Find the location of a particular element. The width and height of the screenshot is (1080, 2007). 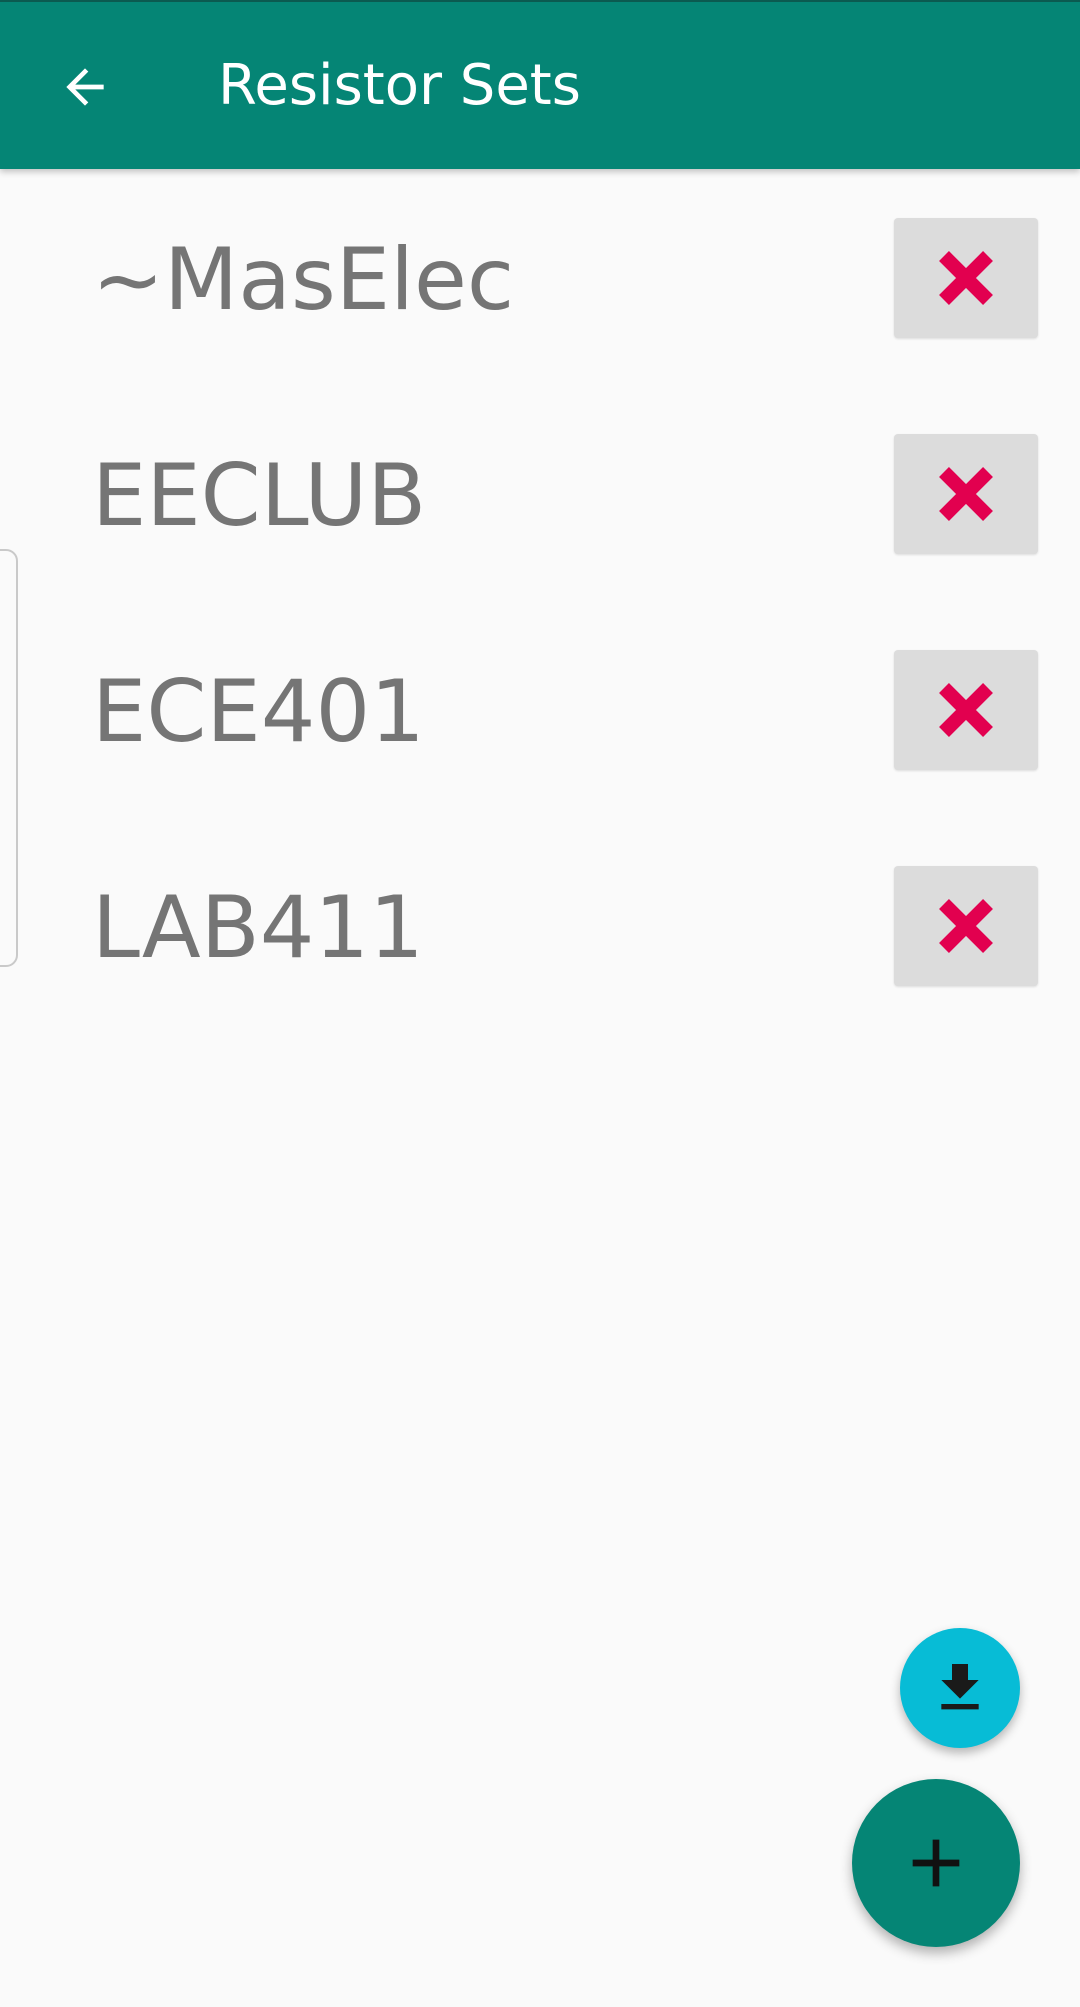

list-item-label: EECLUB is located at coordinates (259, 496).